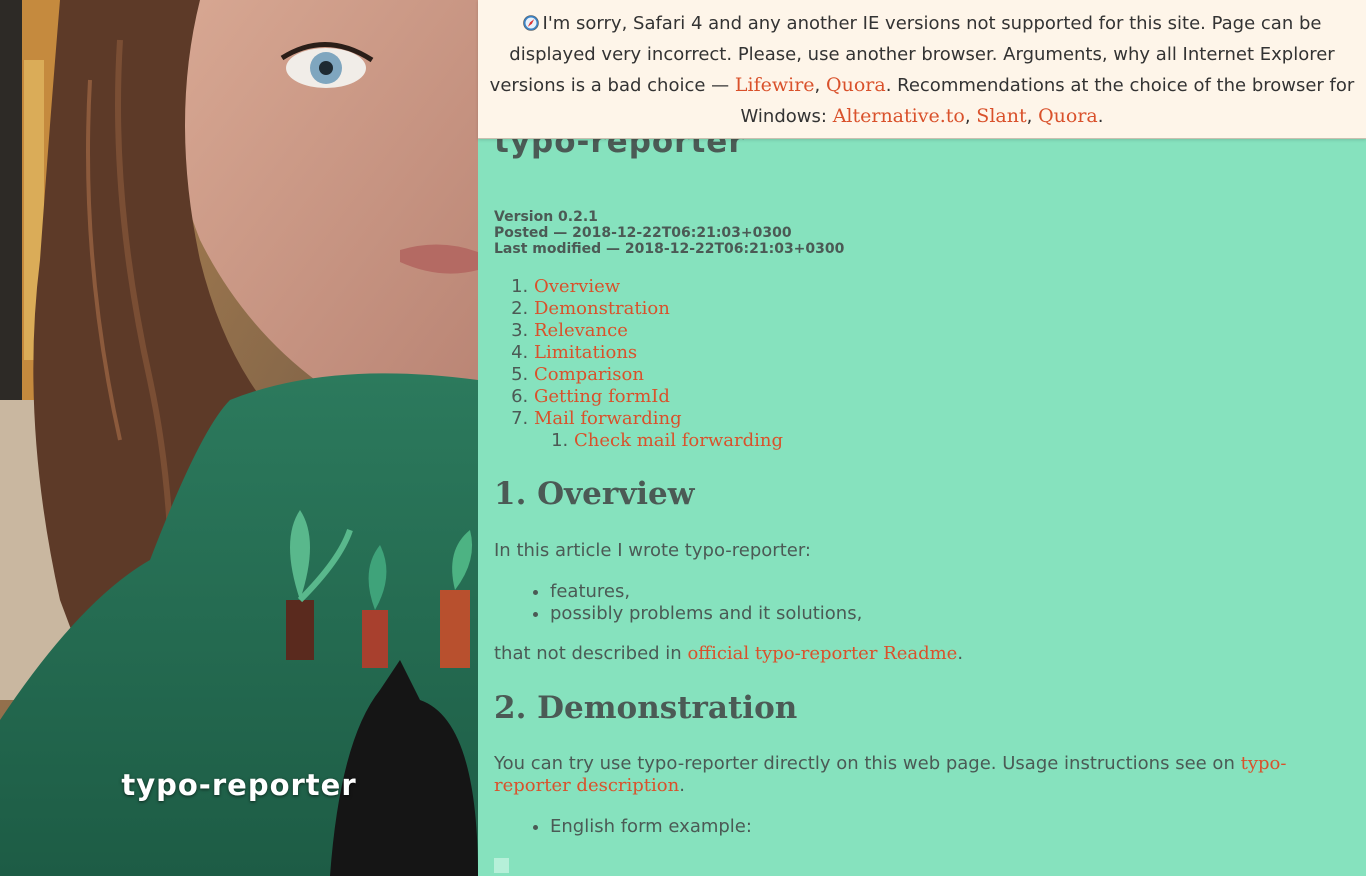 The width and height of the screenshot is (1366, 876). I want to click on overview-intro: In this article I wrote typo-reporter:, so click(652, 550).